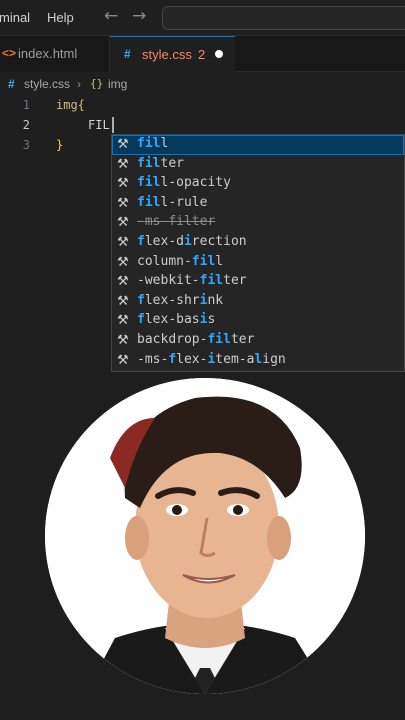 Image resolution: width=405 pixels, height=720 pixels. What do you see at coordinates (26, 105) in the screenshot?
I see `line-number: 1` at bounding box center [26, 105].